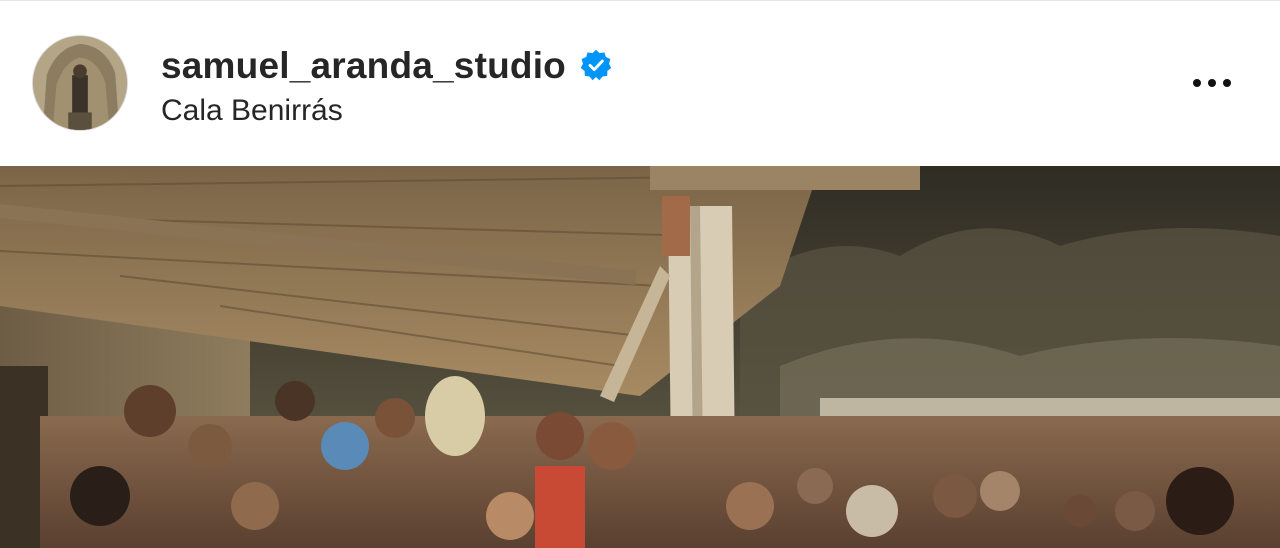  I want to click on username-row: samuel_aranda_studio, so click(386, 65).